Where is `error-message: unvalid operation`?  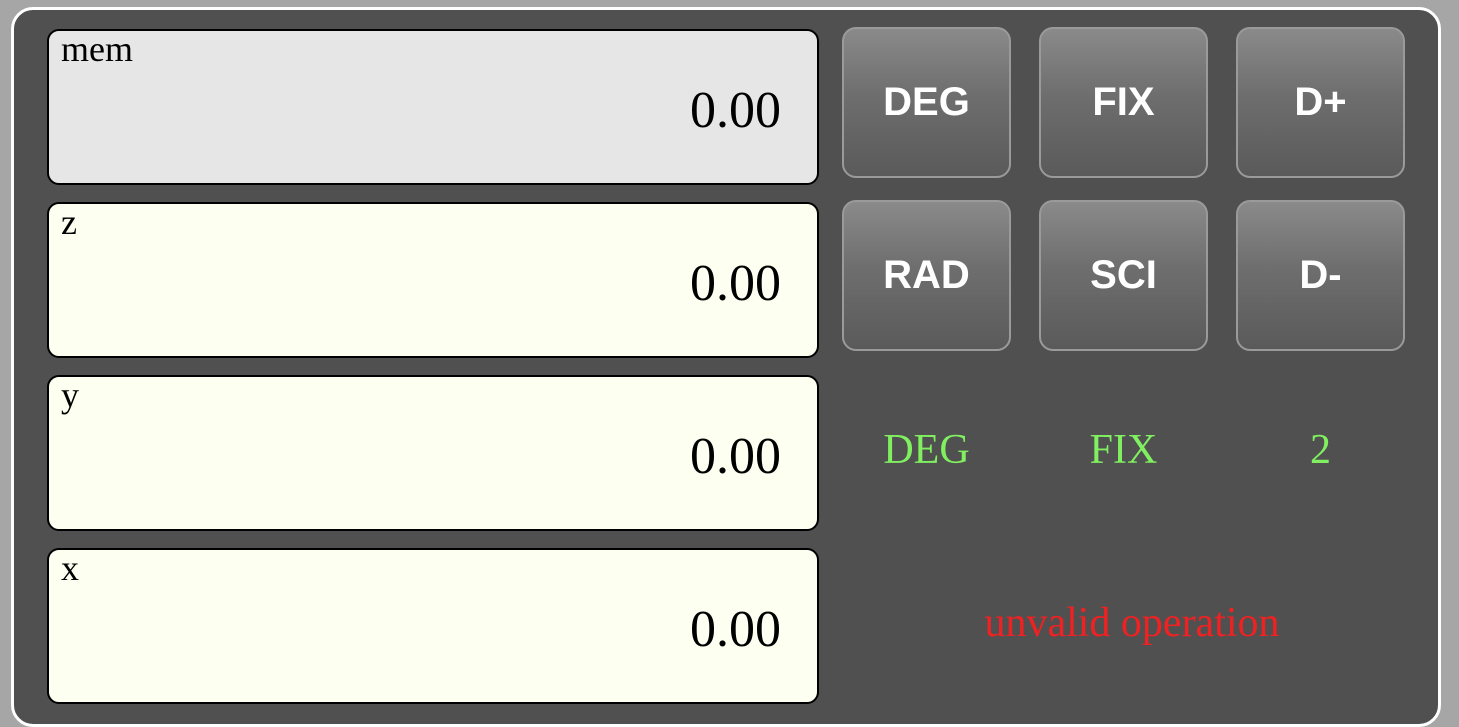
error-message: unvalid operation is located at coordinates (1132, 623).